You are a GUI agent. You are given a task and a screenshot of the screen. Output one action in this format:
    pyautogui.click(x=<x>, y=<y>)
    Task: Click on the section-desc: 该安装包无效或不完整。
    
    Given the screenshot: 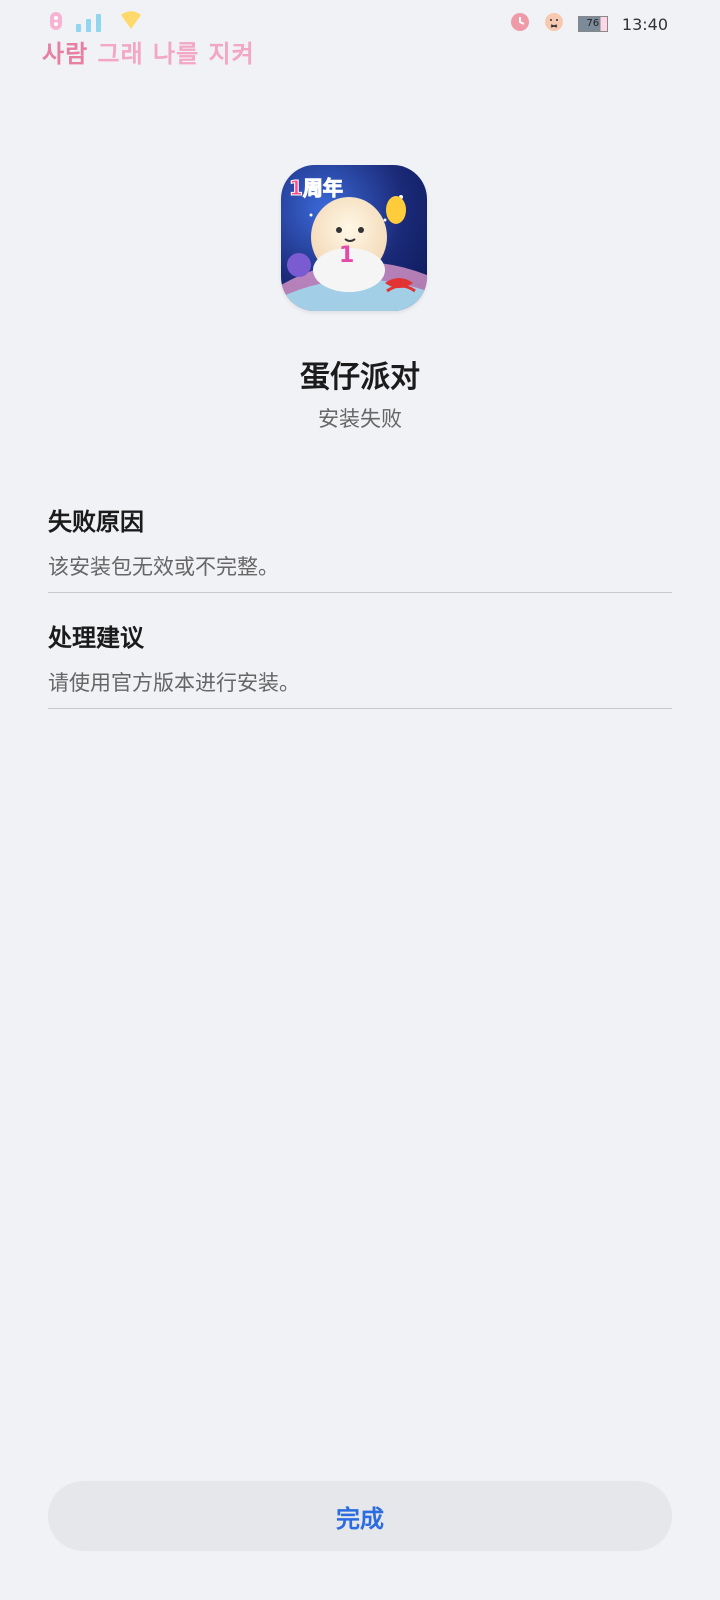 What is the action you would take?
    pyautogui.click(x=163, y=567)
    